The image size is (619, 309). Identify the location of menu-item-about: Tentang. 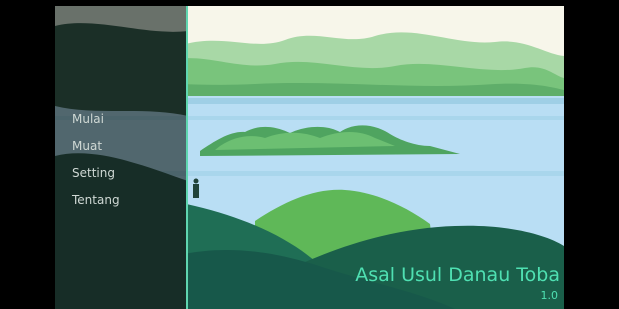
(96, 200).